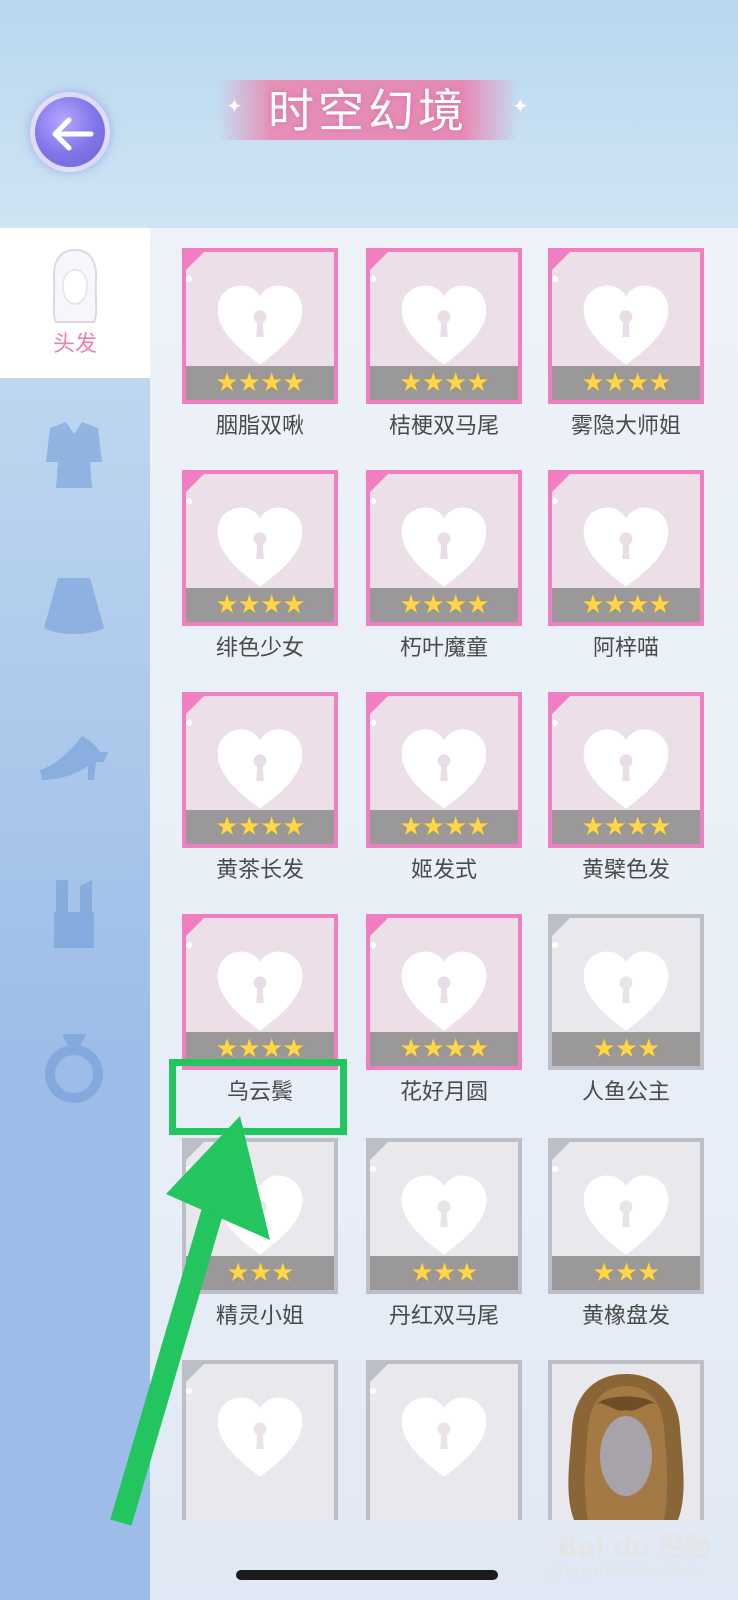 The width and height of the screenshot is (738, 1600). Describe the element at coordinates (367, 1575) in the screenshot. I see `home-indicator` at that location.